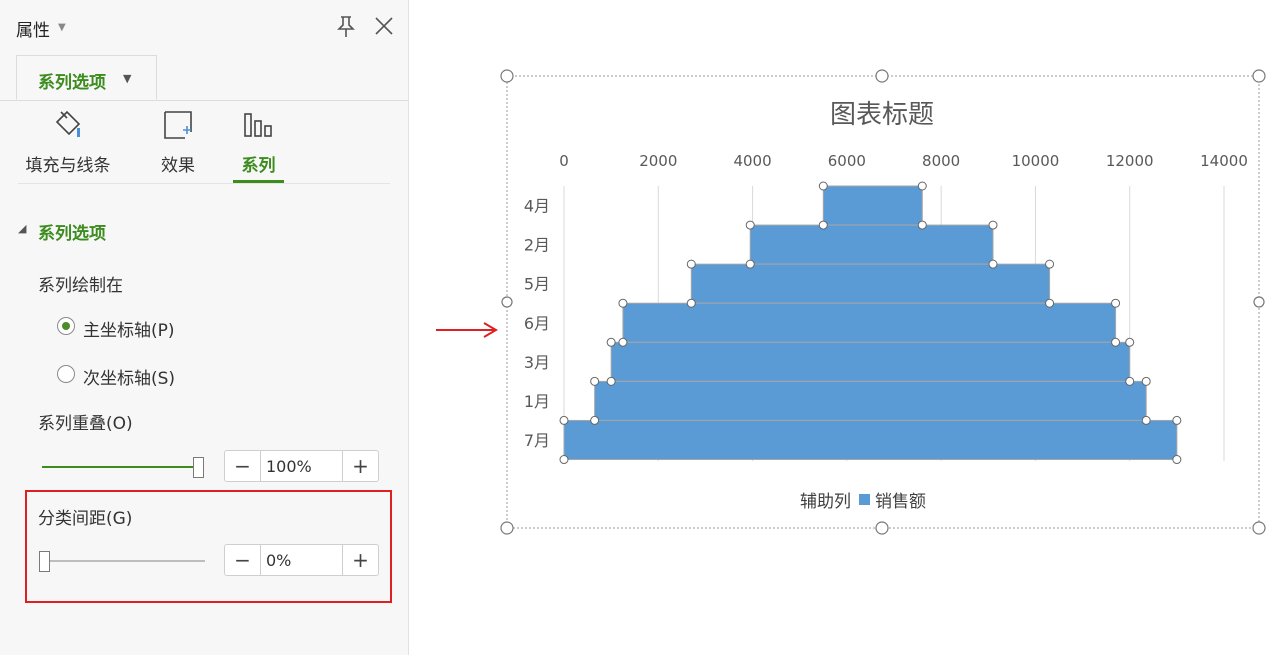 The height and width of the screenshot is (655, 1268). Describe the element at coordinates (537, 323) in the screenshot. I see `category-label: 6月` at that location.